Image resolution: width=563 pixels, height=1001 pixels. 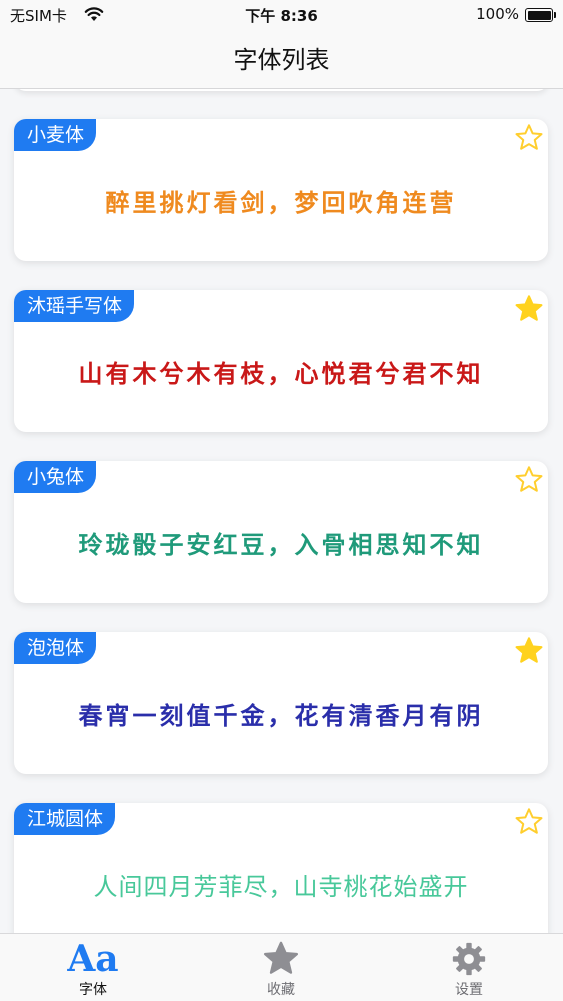 I want to click on tab-fonts: Aa 字体, so click(x=93, y=967).